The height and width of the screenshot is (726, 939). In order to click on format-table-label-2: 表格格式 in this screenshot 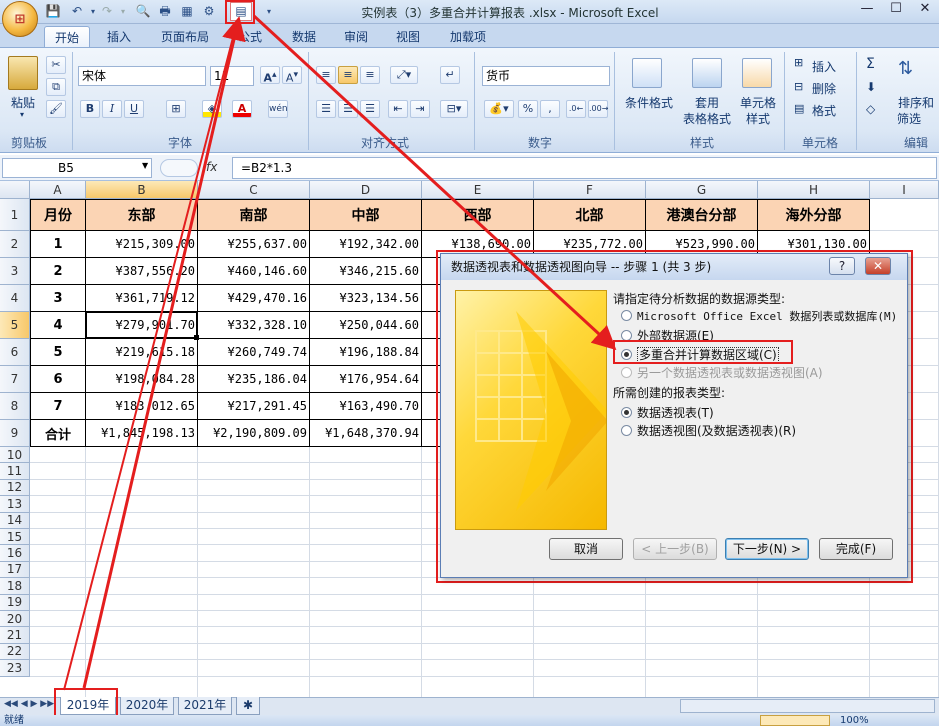, I will do `click(707, 118)`.